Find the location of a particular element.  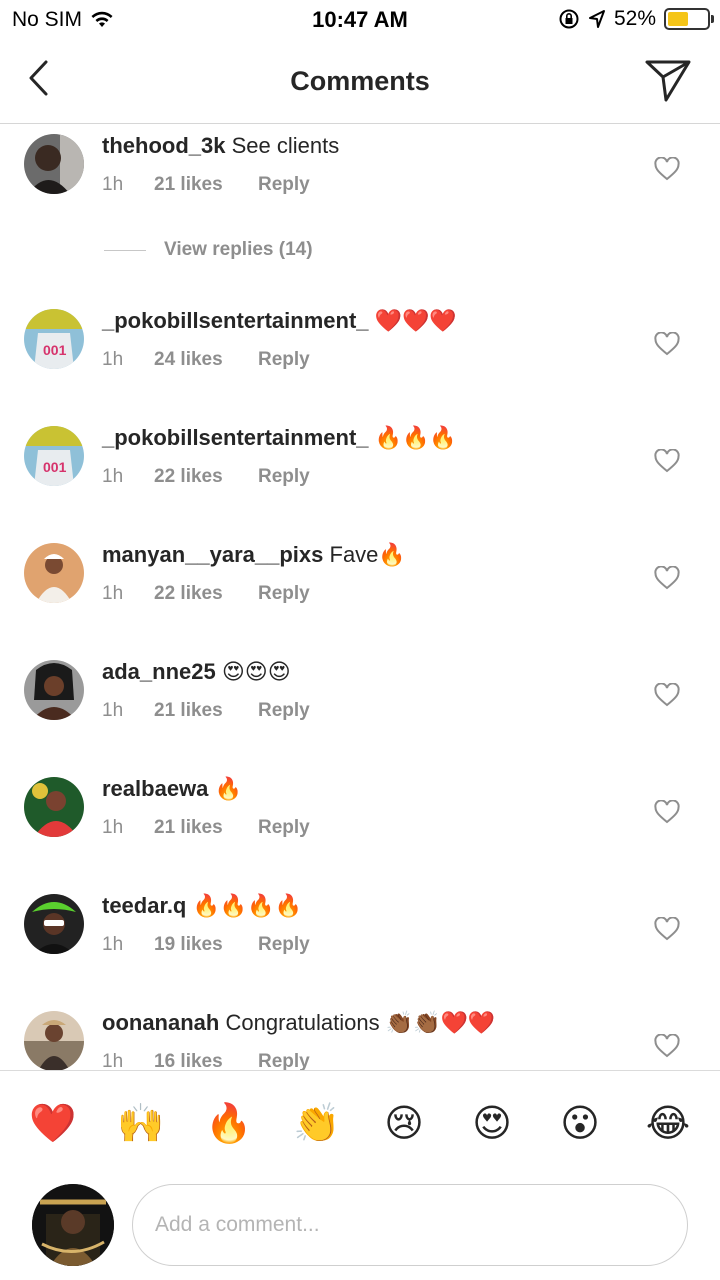

view-replies-button: View replies (14) is located at coordinates (208, 250).